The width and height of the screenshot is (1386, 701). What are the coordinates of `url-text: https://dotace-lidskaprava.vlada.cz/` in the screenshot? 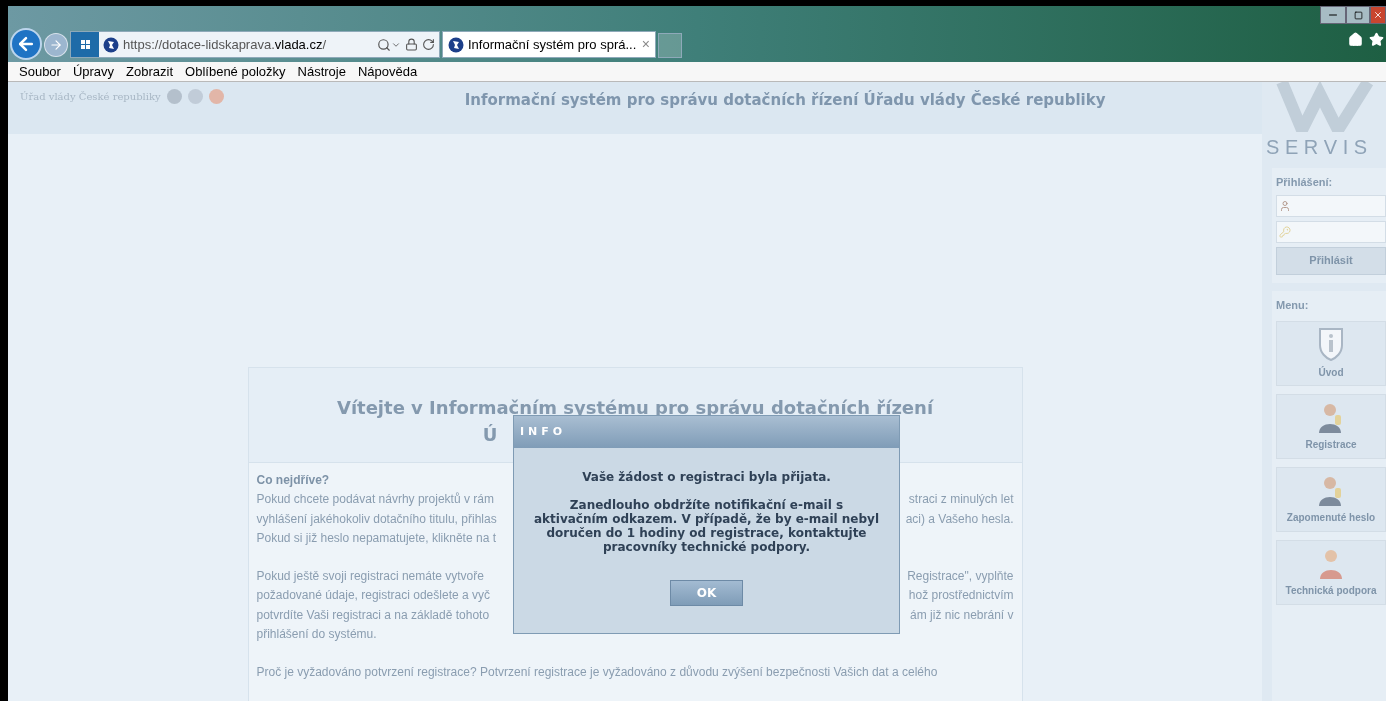 It's located at (225, 44).